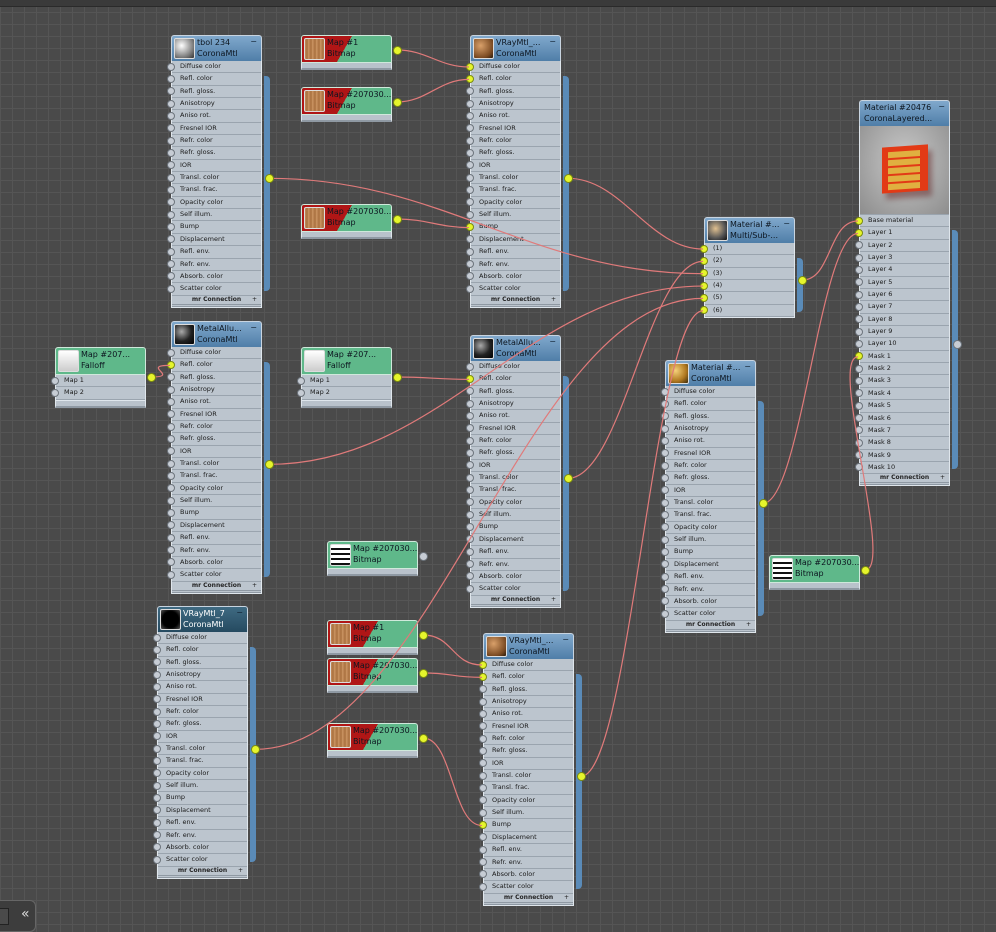  I want to click on node-header: Map #207... Falloff, so click(100, 361).